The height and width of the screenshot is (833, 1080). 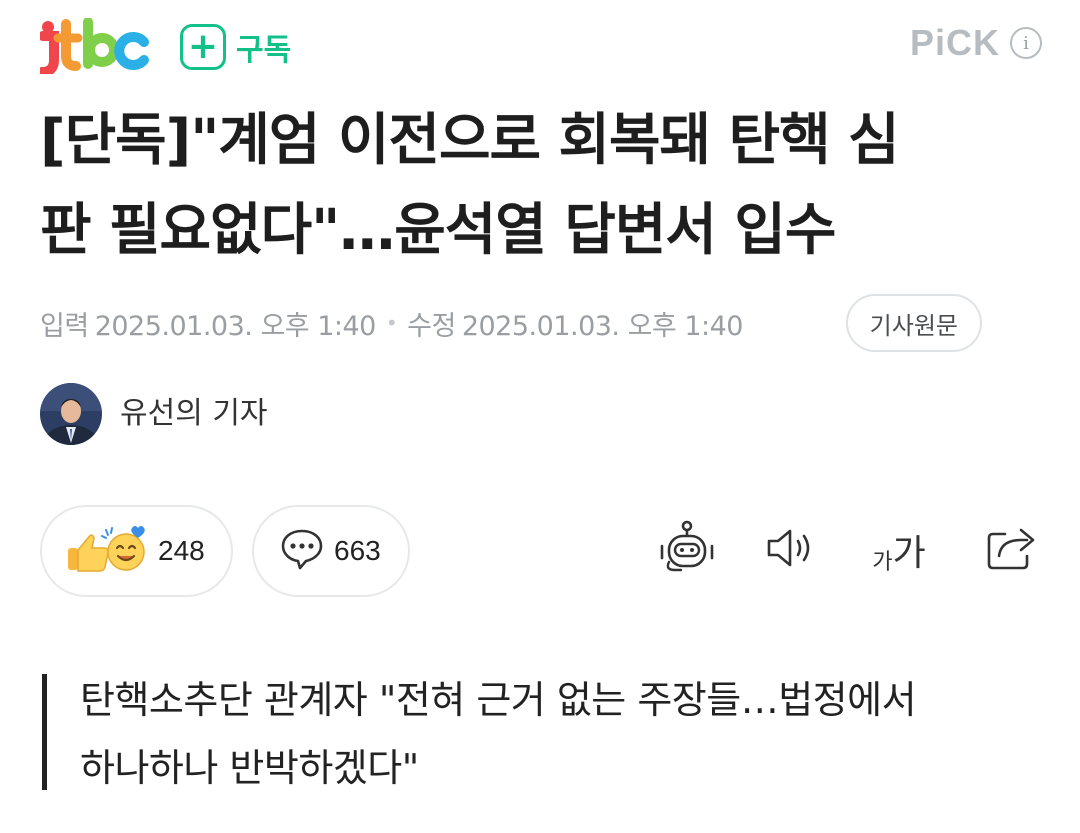 I want to click on pick-label: PiCK, so click(x=954, y=42).